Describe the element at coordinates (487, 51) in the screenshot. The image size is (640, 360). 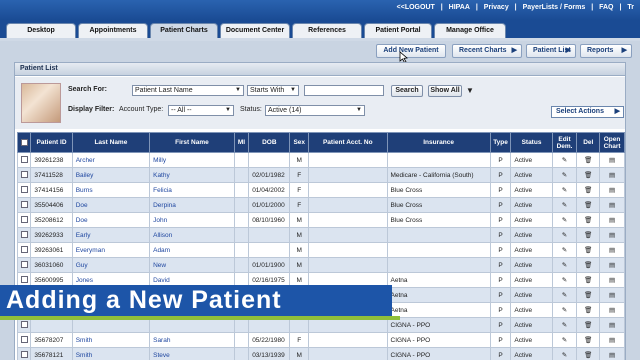
I see `recent-charts-button: Recent Charts ▶` at that location.